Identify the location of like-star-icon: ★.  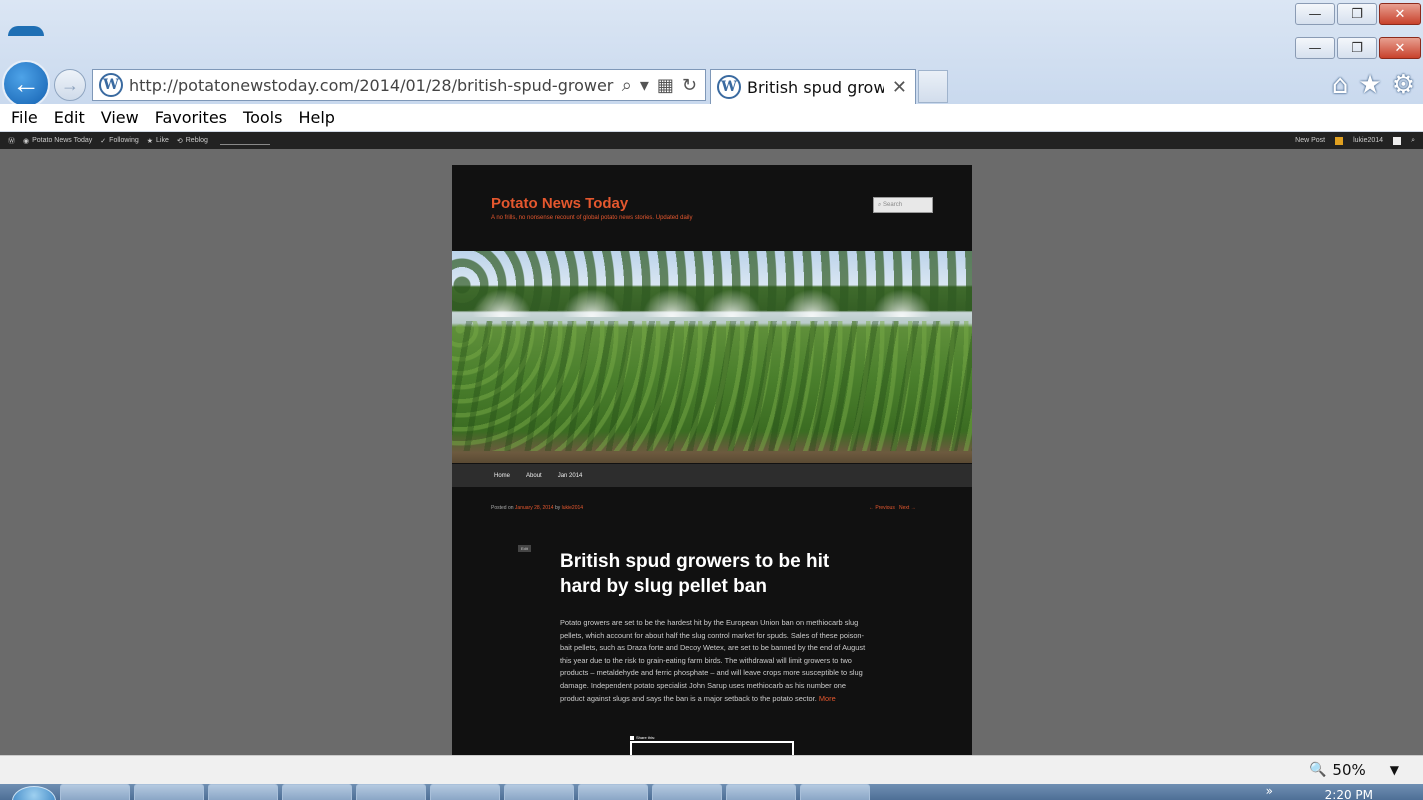
(150, 141).